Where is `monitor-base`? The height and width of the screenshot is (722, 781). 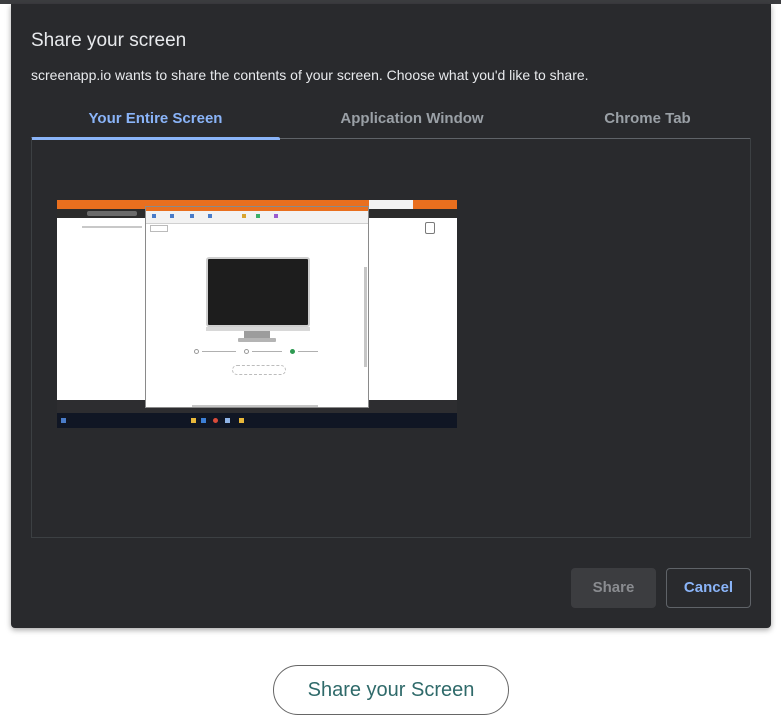 monitor-base is located at coordinates (257, 340).